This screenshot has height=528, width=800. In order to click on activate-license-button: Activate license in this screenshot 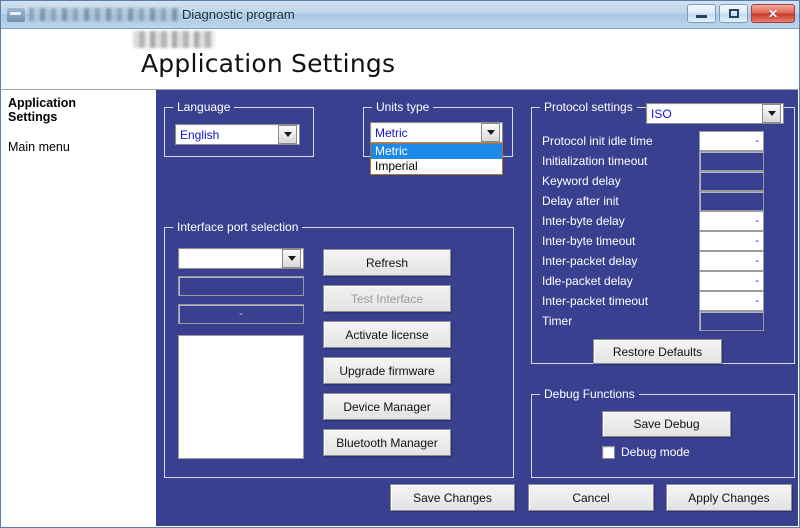, I will do `click(387, 334)`.